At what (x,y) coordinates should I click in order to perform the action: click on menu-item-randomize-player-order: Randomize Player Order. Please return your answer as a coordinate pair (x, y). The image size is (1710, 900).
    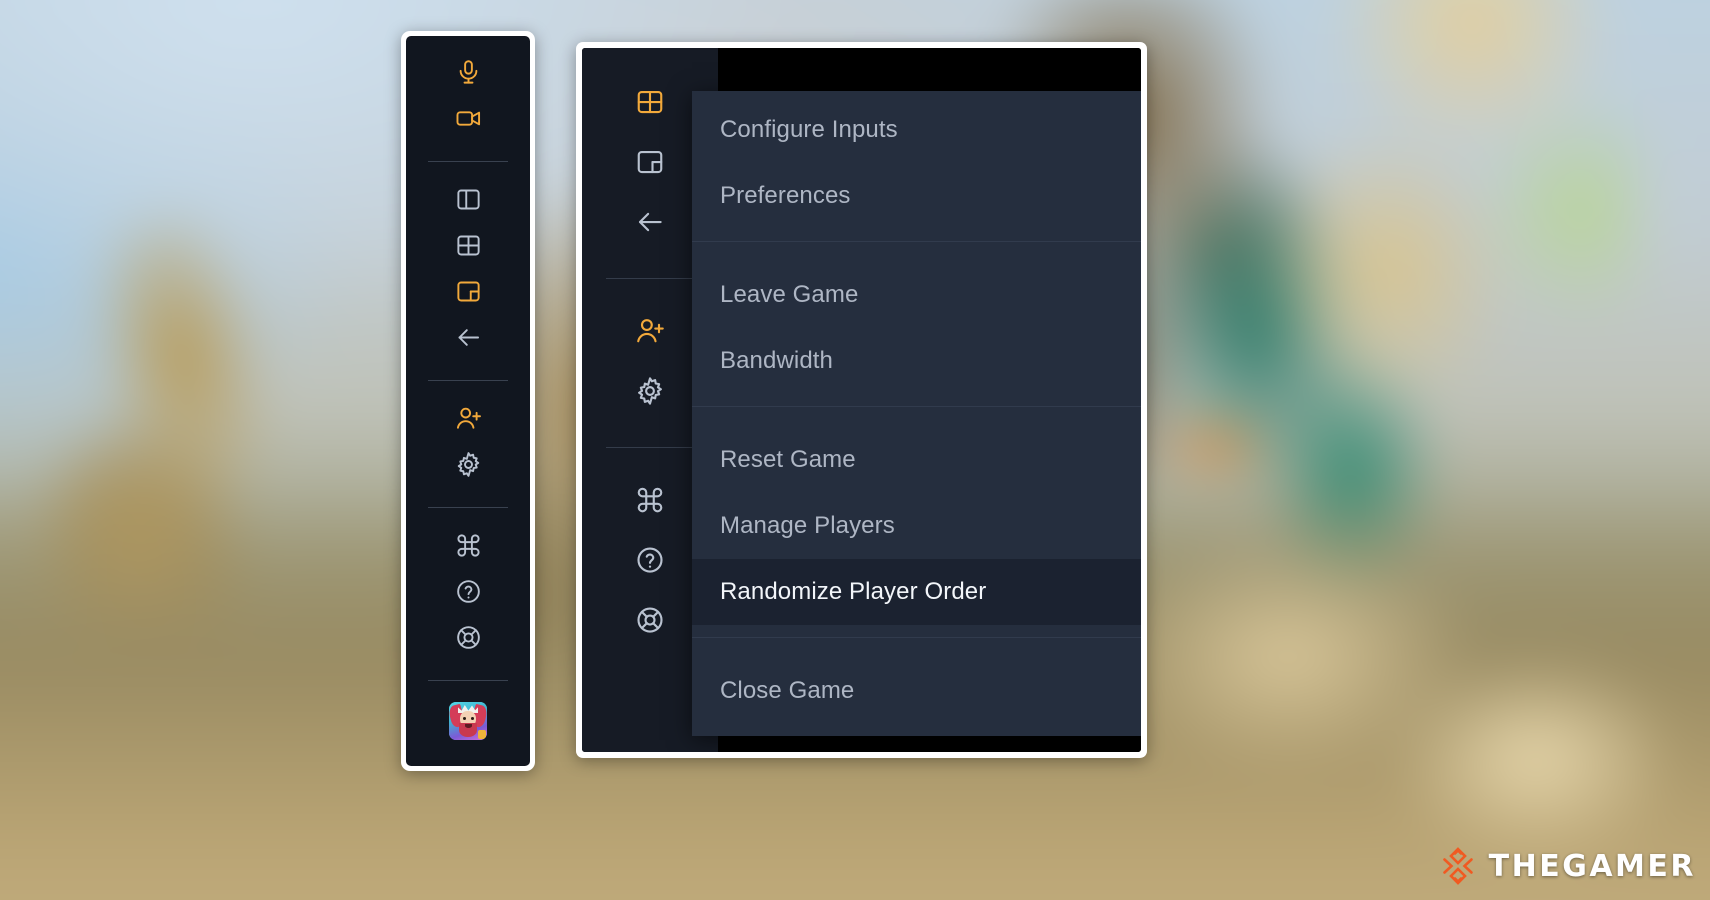
    Looking at the image, I should click on (916, 592).